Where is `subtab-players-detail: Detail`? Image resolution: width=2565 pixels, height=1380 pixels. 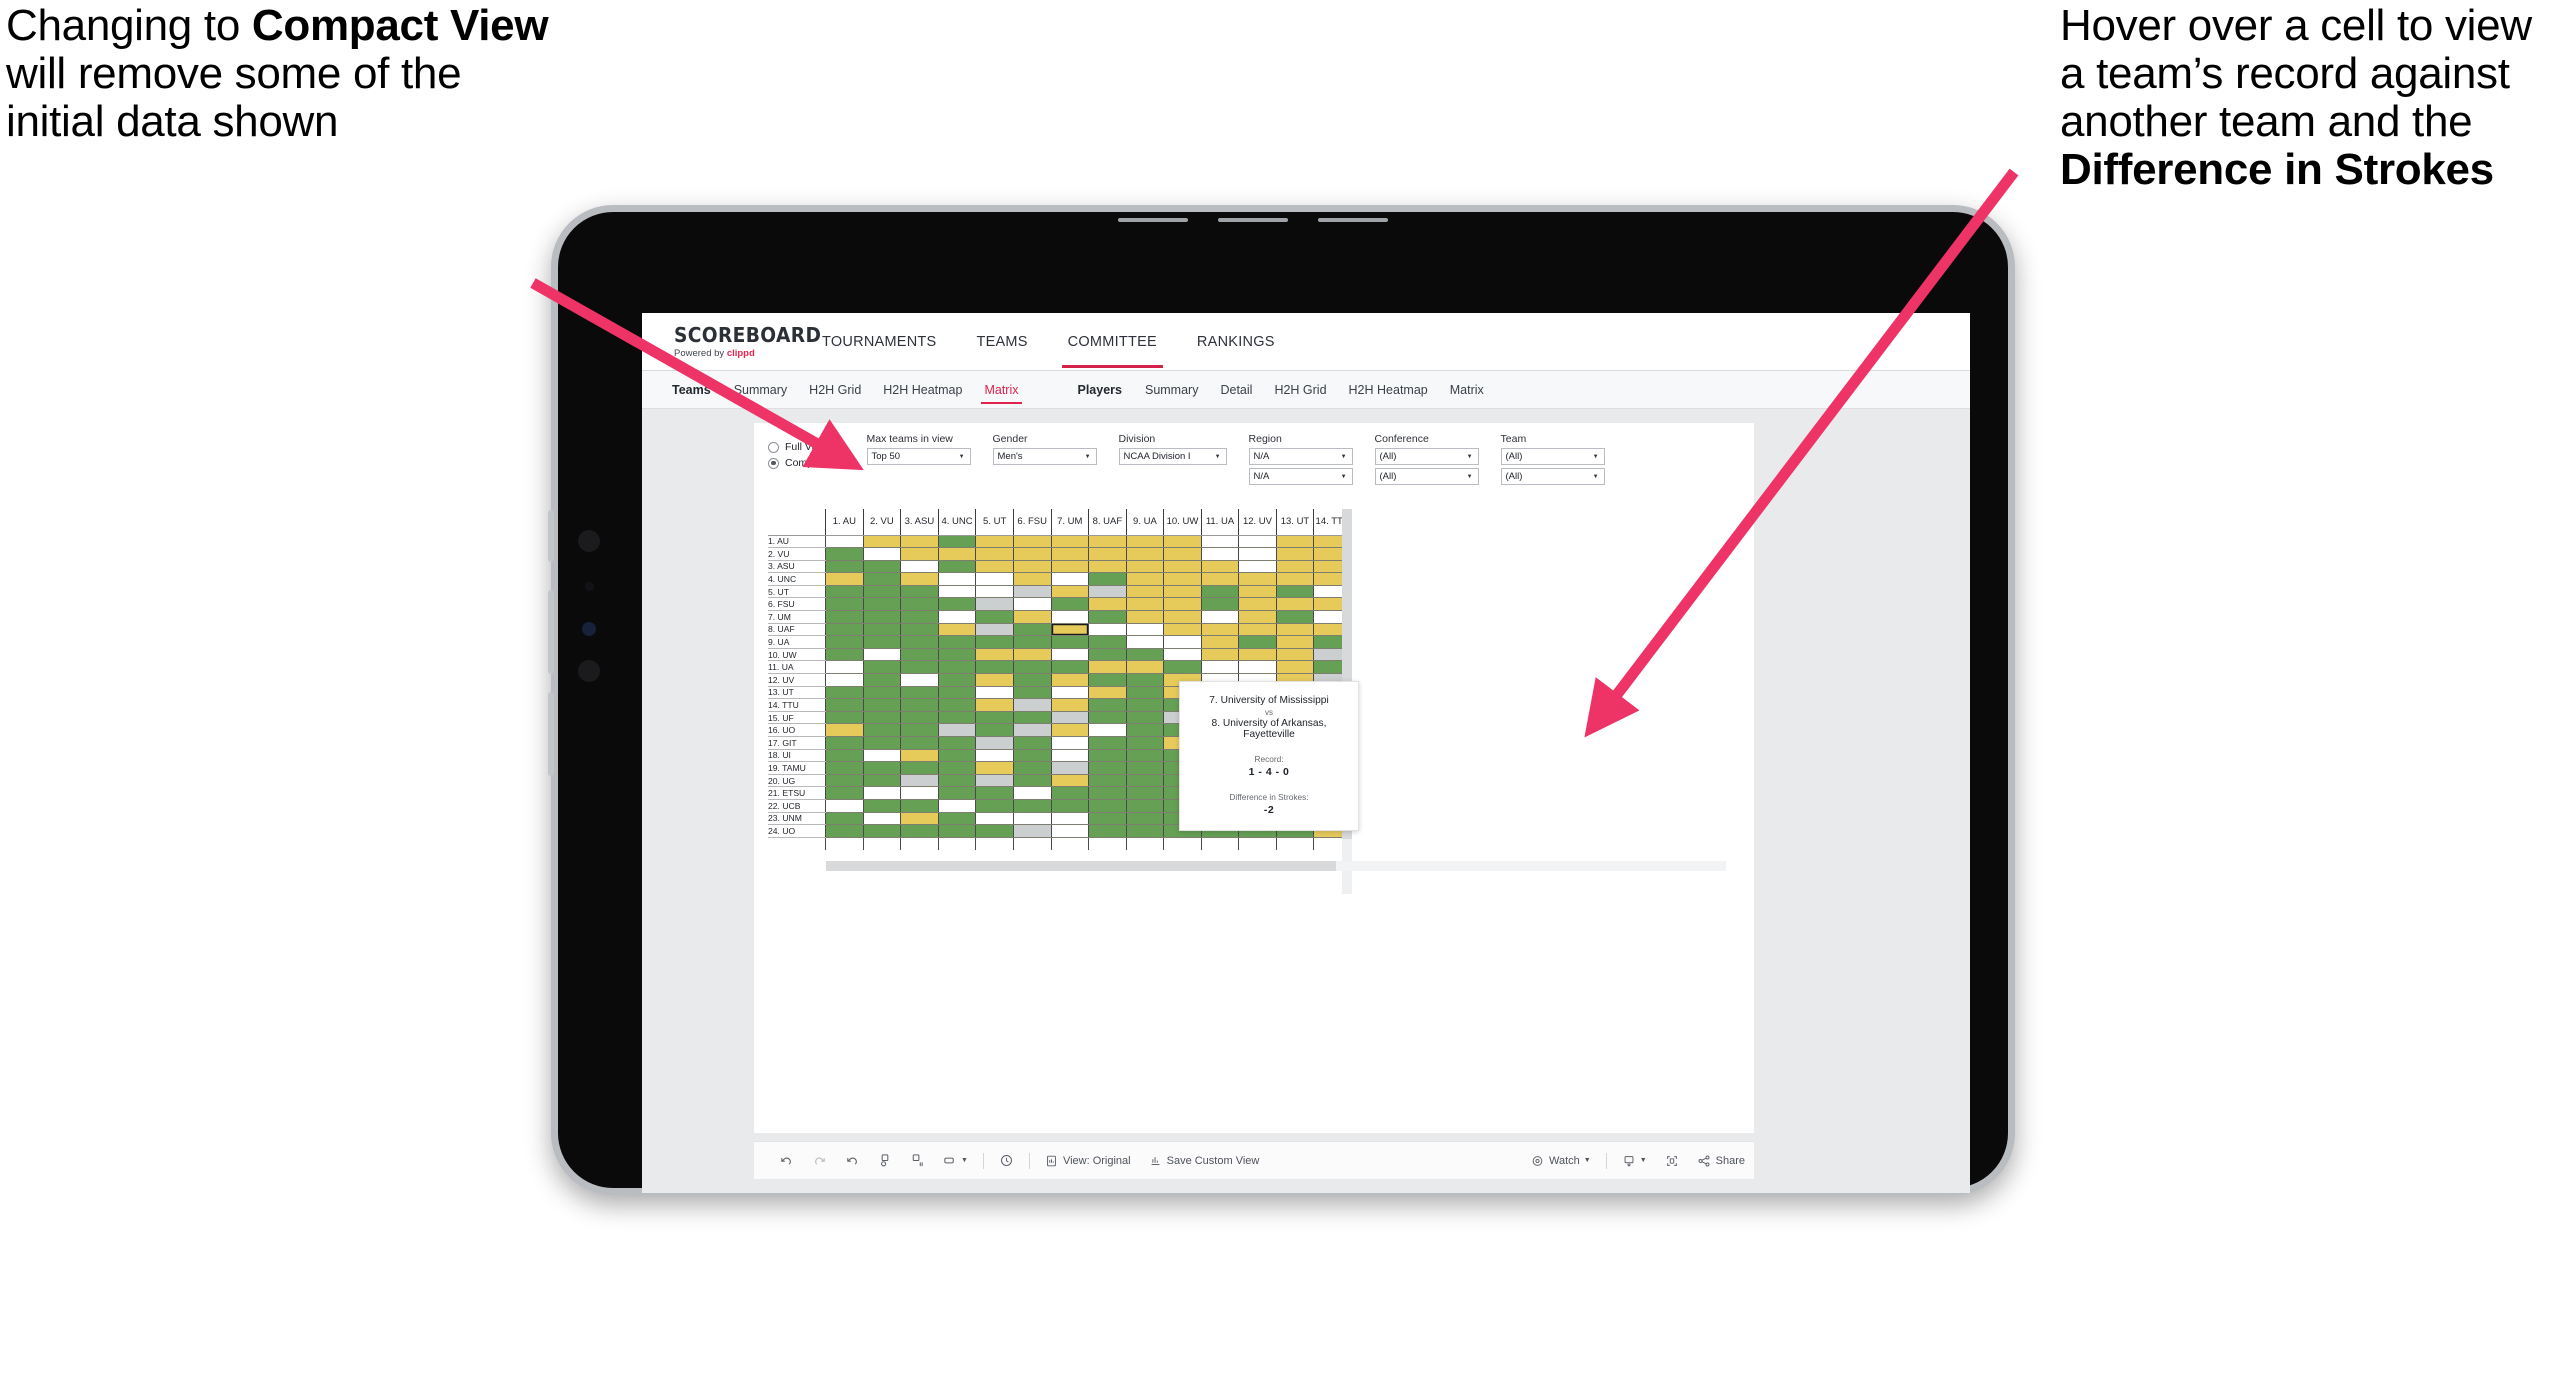
subtab-players-detail: Detail is located at coordinates (1236, 389).